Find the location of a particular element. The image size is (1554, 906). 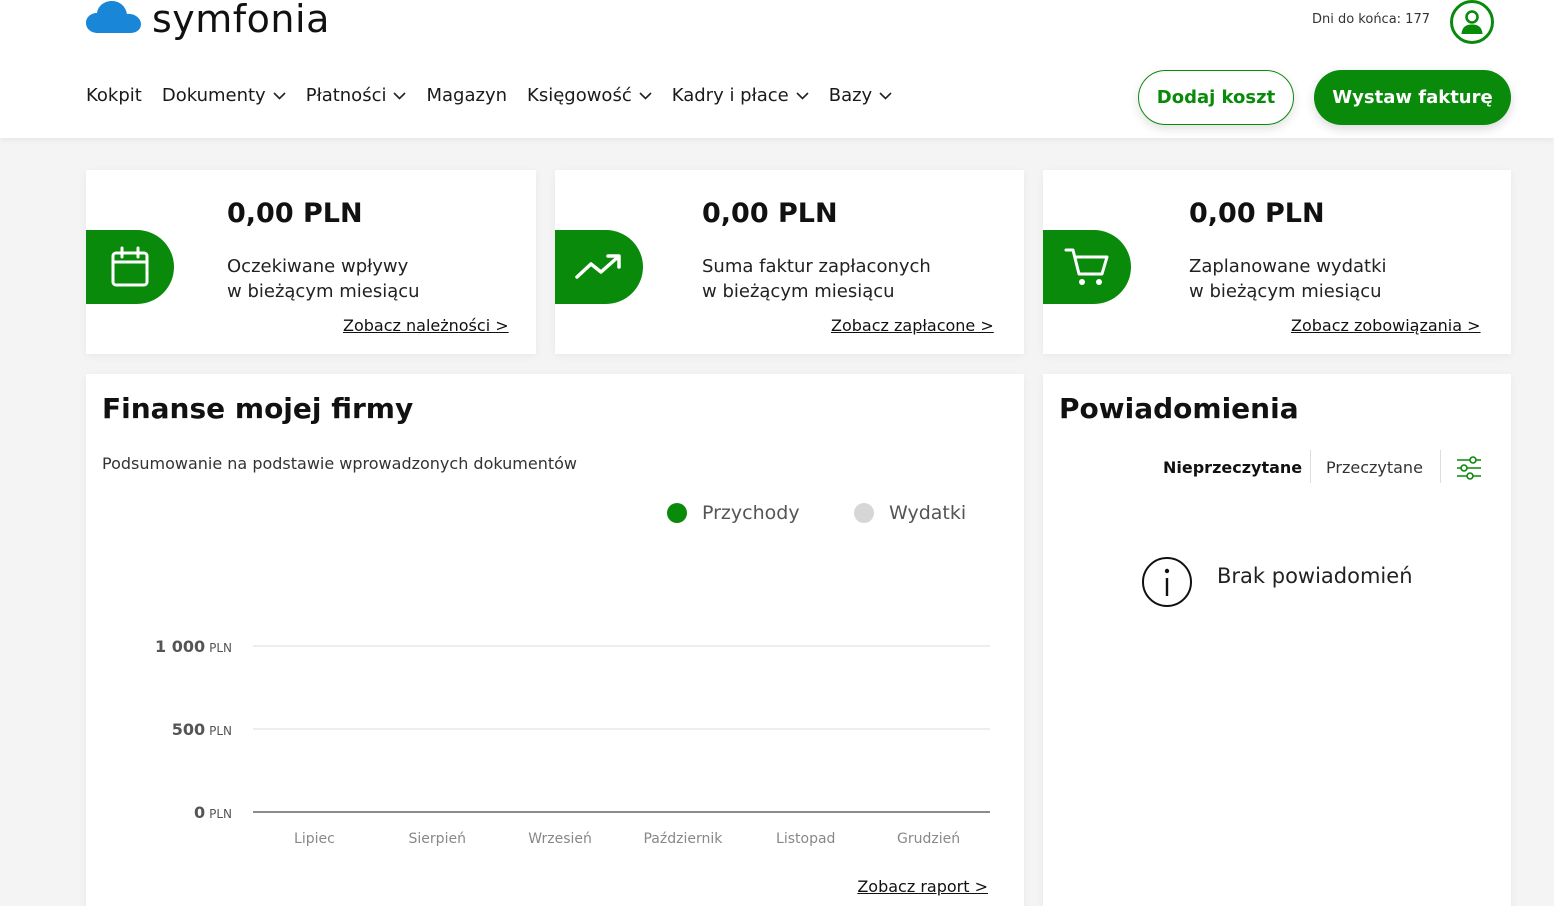

issue-invoice-button: Wystaw fakturę is located at coordinates (1412, 97).